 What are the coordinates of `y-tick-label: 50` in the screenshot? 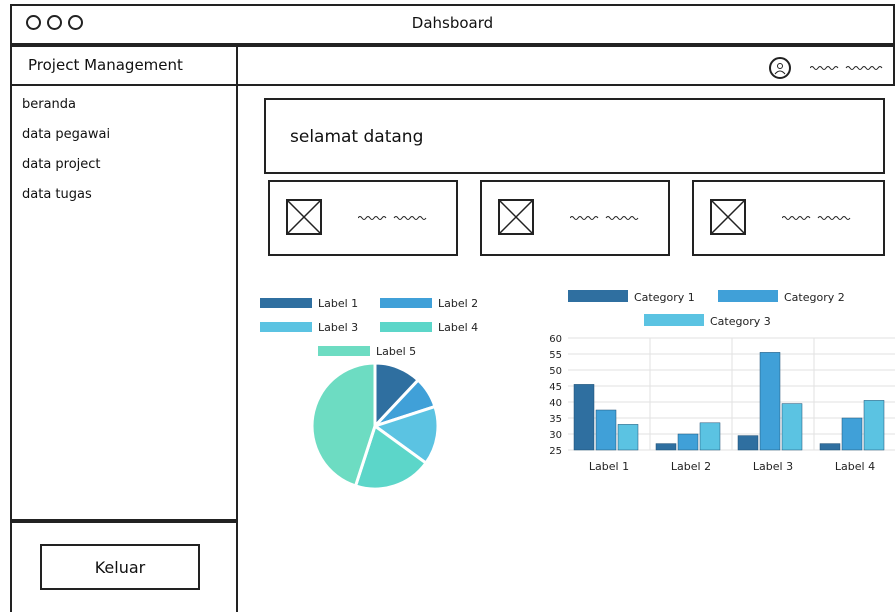 It's located at (555, 371).